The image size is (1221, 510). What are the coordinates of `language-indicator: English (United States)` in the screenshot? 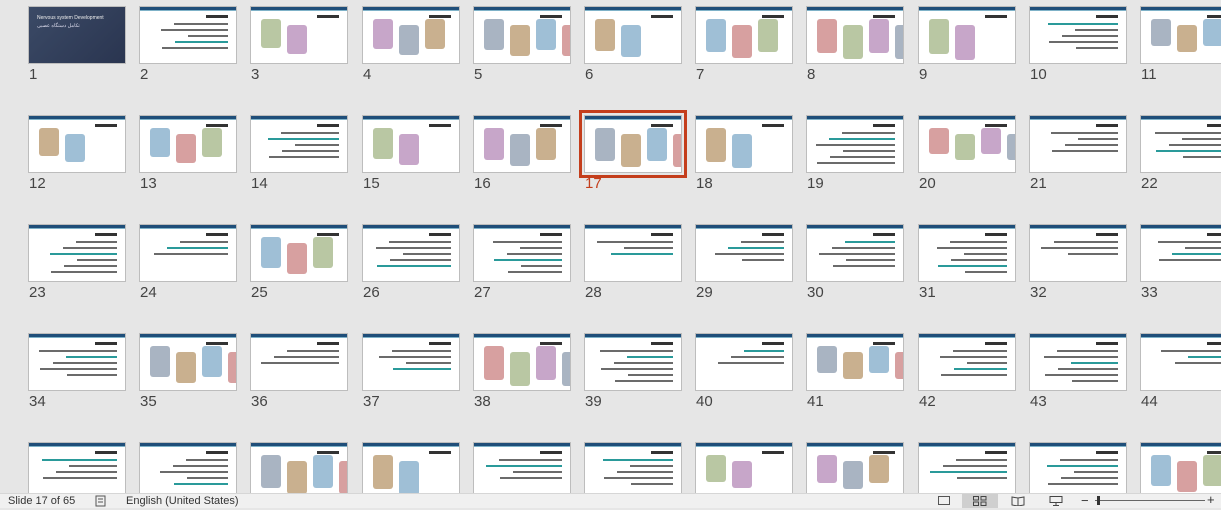 It's located at (182, 501).